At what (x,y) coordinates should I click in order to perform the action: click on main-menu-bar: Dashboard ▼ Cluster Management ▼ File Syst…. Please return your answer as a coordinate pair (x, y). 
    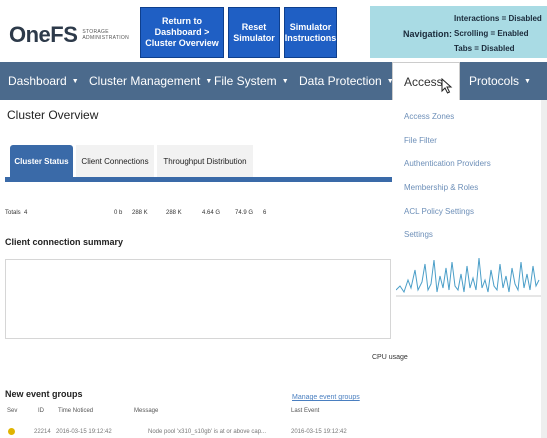
    Looking at the image, I should click on (273, 81).